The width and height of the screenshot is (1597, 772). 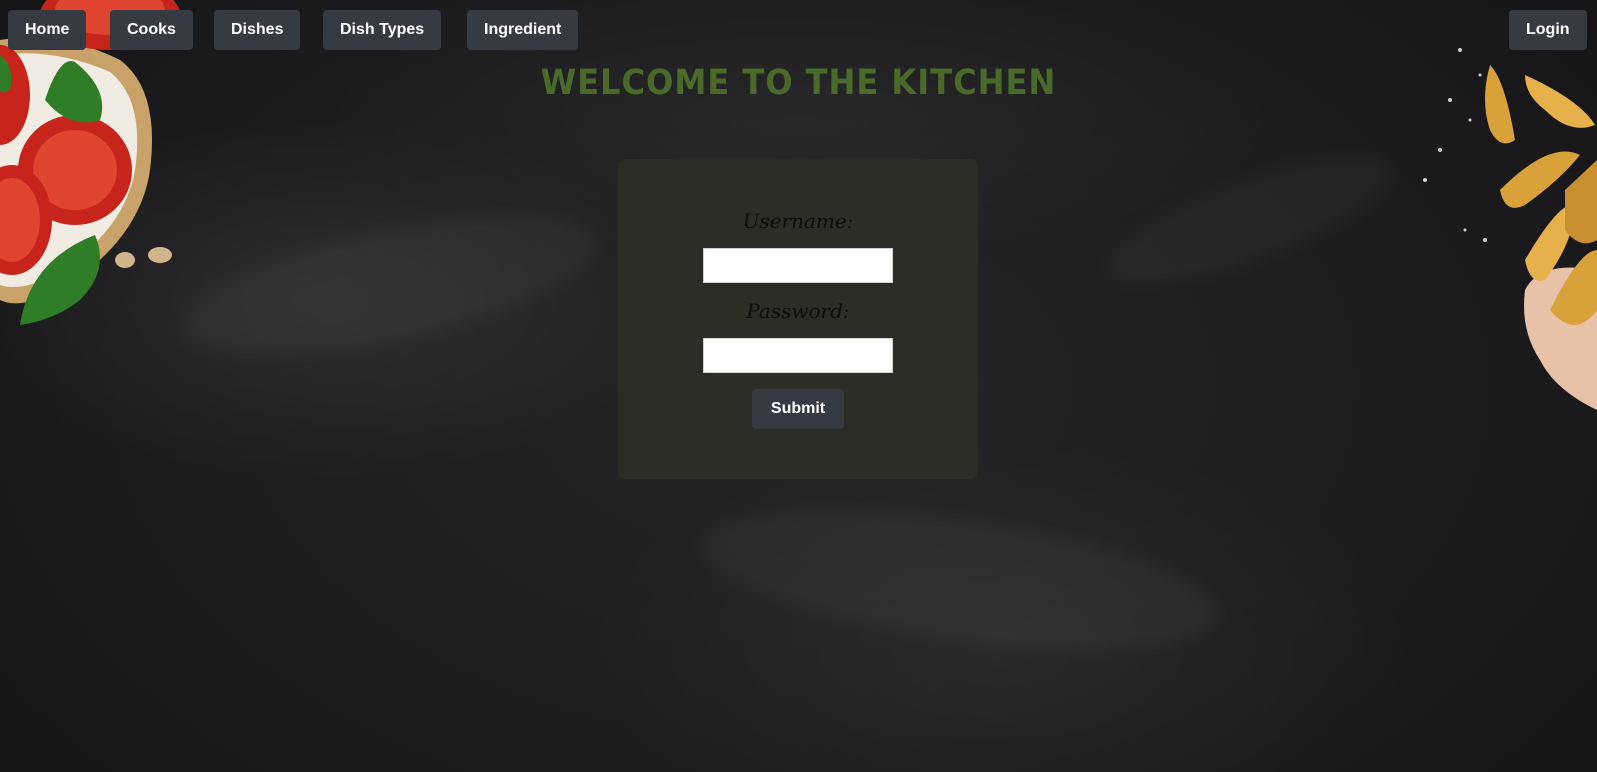 I want to click on password-input, so click(x=798, y=355).